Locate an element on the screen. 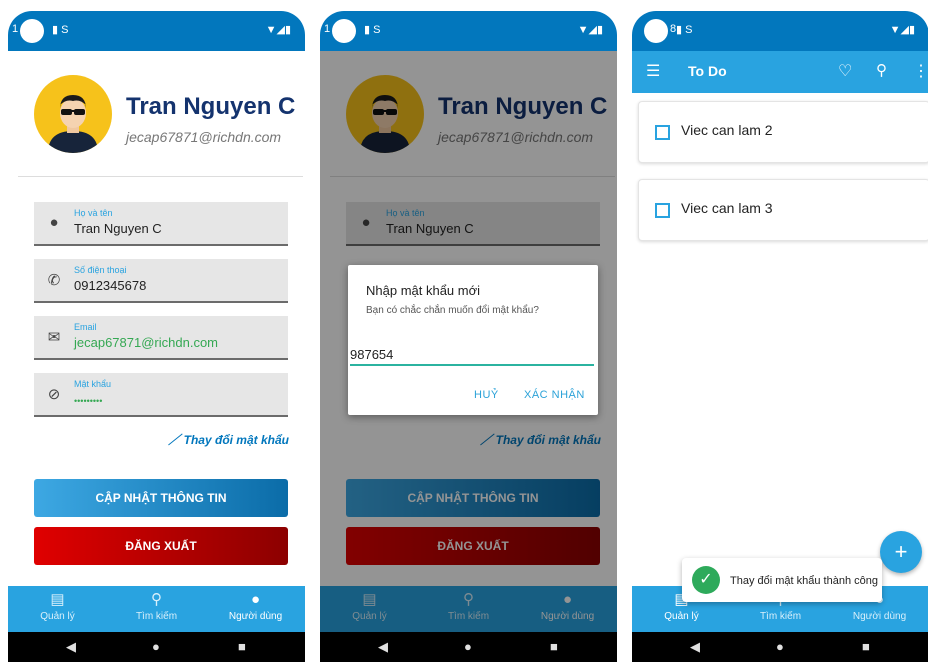 Image resolution: width=928 pixels, height=662 pixels. email-label: Email is located at coordinates (85, 327).